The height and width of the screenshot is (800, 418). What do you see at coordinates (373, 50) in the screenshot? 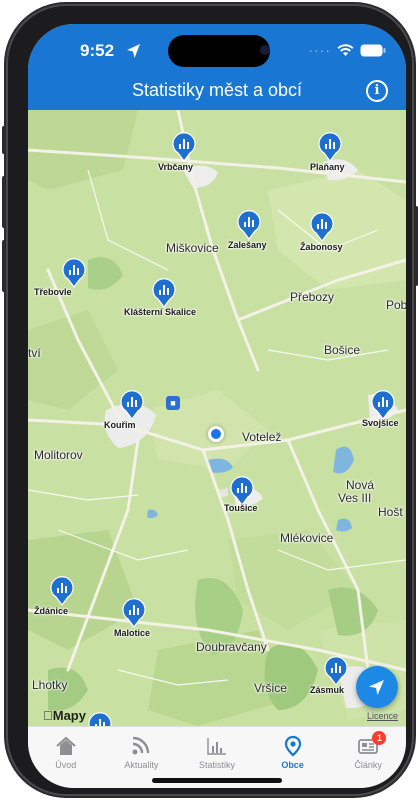
I see `battery-icon` at bounding box center [373, 50].